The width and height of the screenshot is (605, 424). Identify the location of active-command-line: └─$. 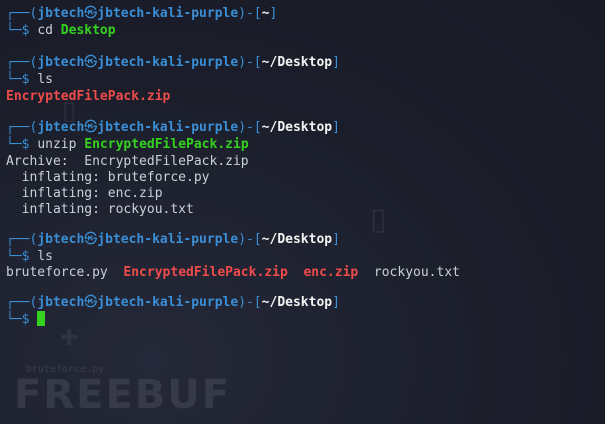
(26, 319).